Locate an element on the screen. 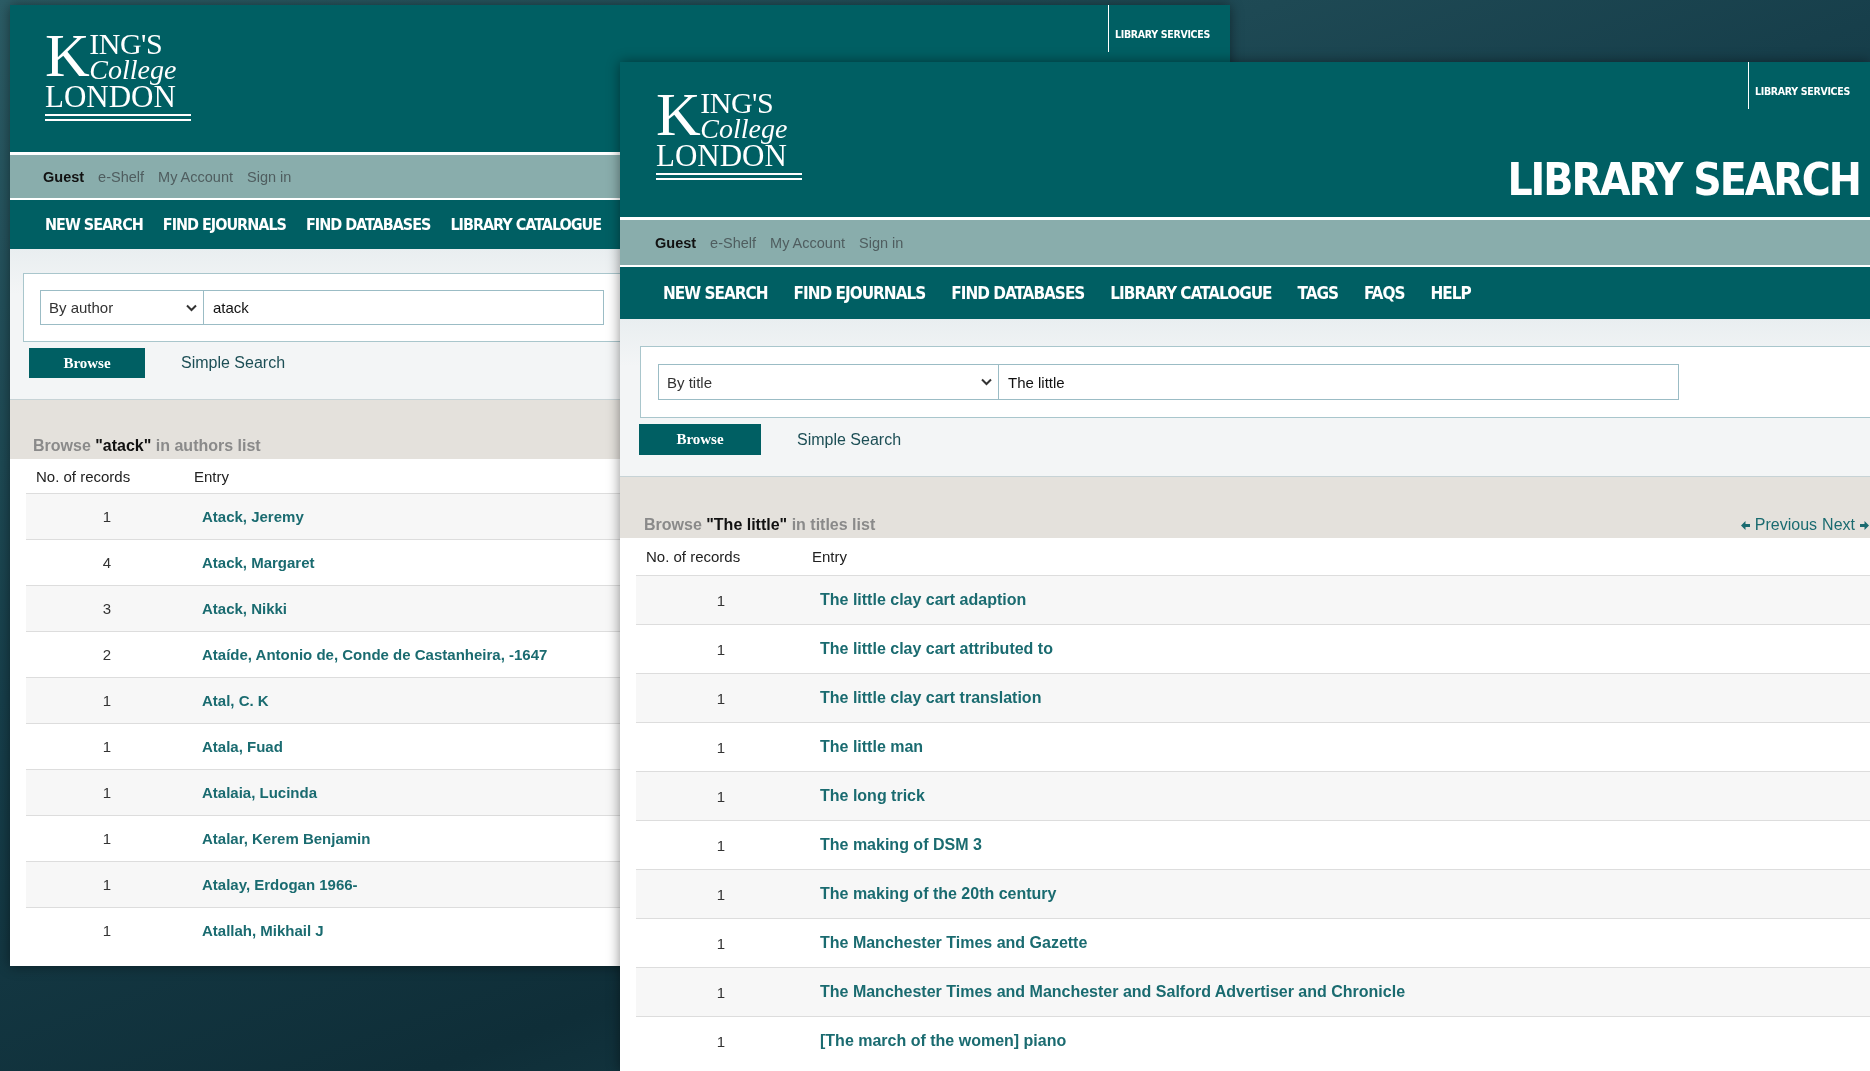 The width and height of the screenshot is (1870, 1071). entry-link: The long trick is located at coordinates (865, 796).